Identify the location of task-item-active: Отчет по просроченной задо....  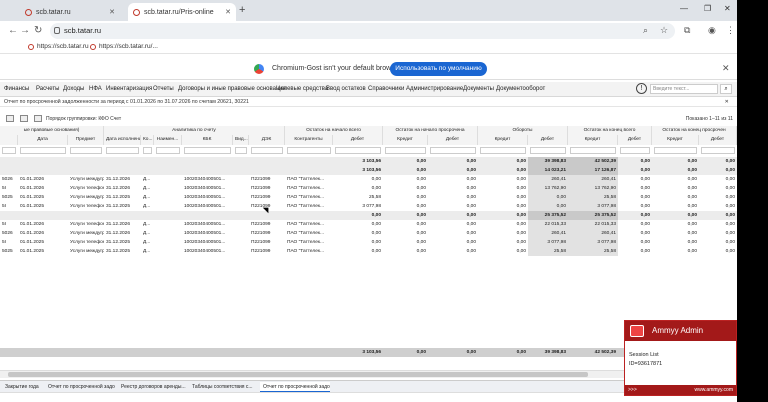
(295, 387).